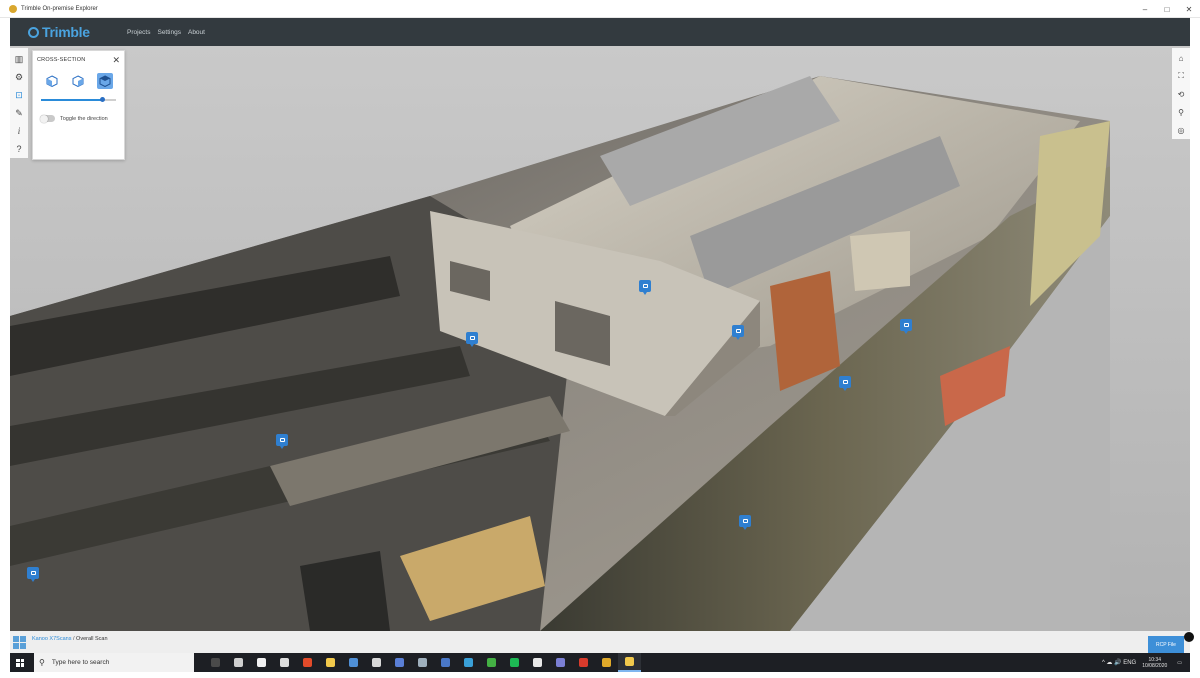  Describe the element at coordinates (51, 639) in the screenshot. I see `breadcrumb-project-link: Kanoo X7Scans` at that location.